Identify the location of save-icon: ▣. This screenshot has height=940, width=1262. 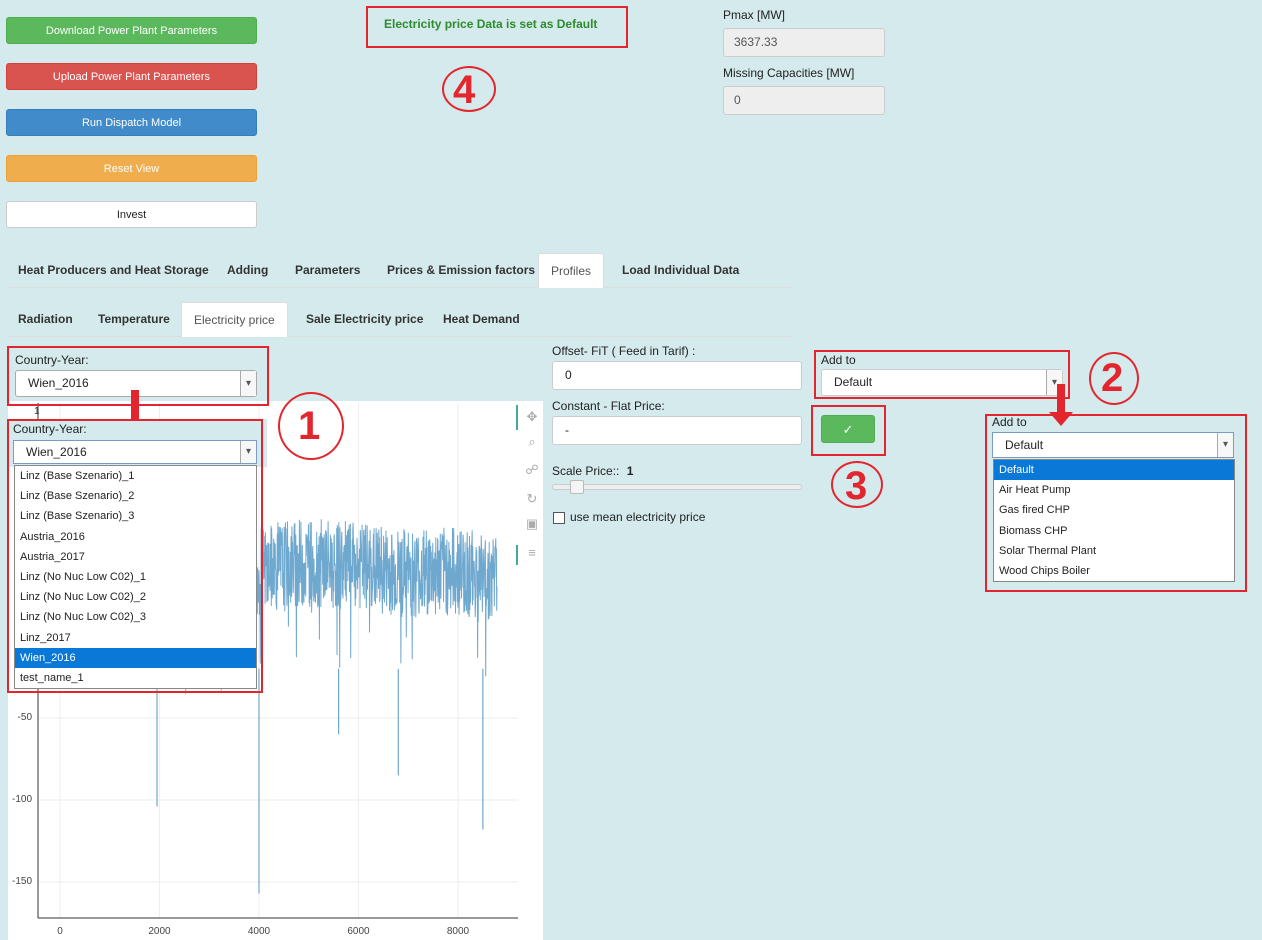
(532, 524).